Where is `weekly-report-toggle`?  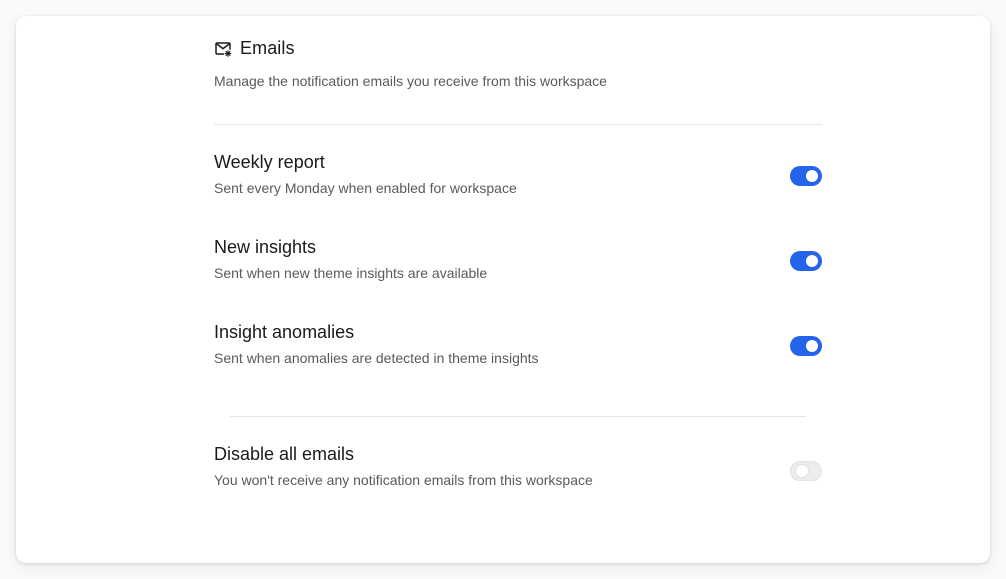 weekly-report-toggle is located at coordinates (806, 176).